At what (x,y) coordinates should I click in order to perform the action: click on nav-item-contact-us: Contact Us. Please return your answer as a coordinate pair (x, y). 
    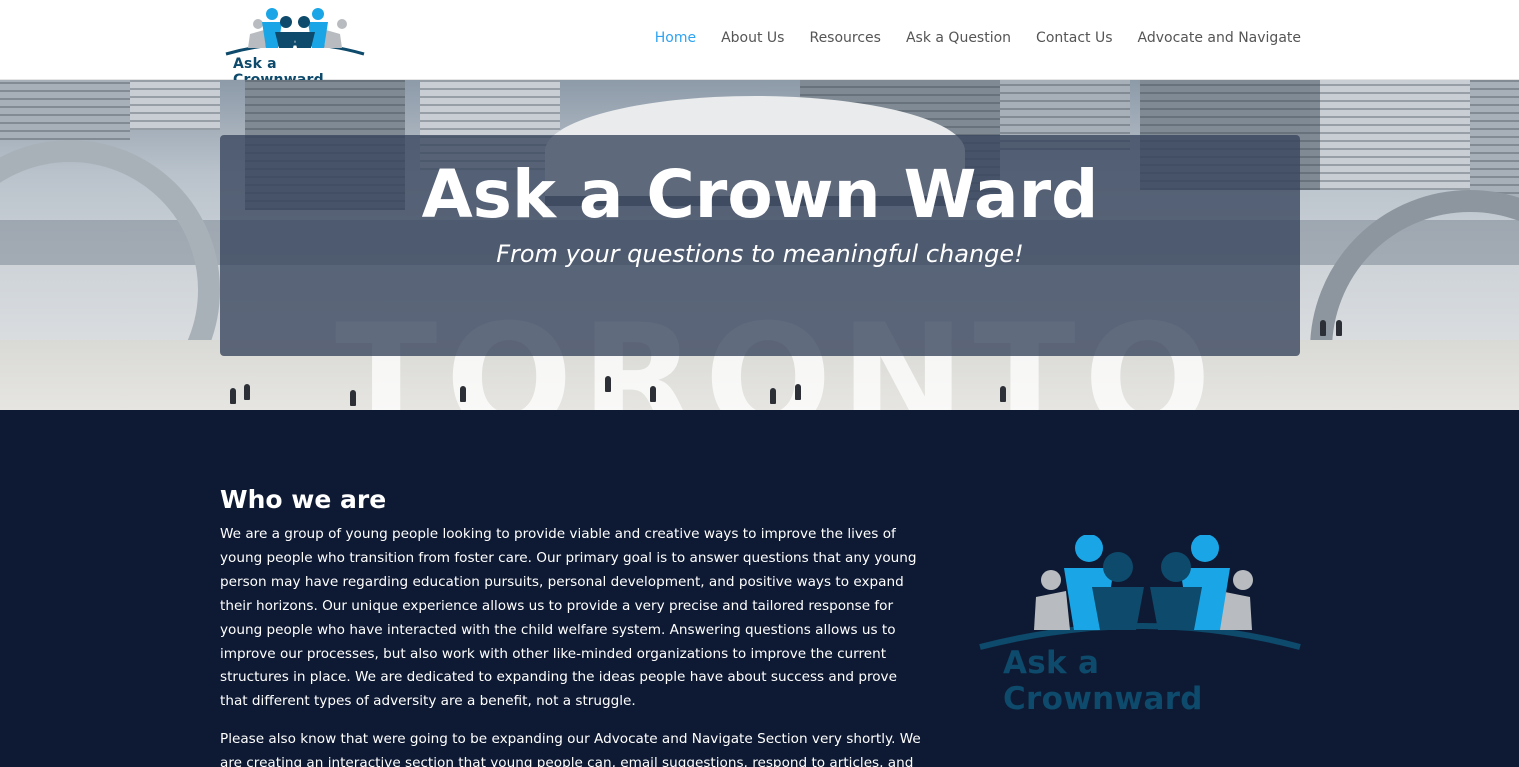
    Looking at the image, I should click on (1074, 38).